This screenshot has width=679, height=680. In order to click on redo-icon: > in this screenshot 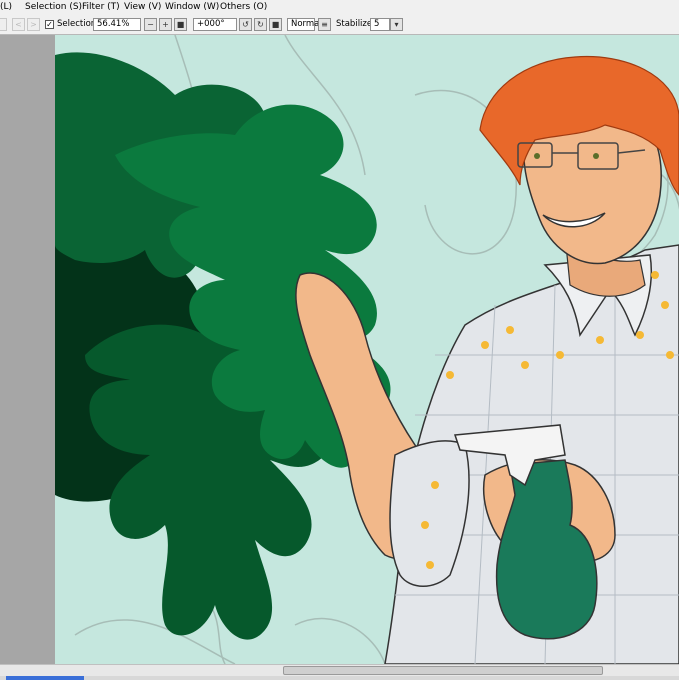, I will do `click(33, 24)`.